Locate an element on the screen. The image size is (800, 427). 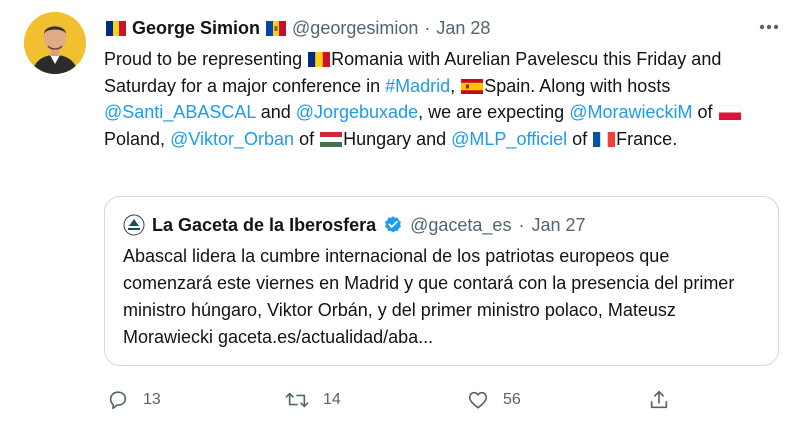
retweet-button: 14 is located at coordinates (313, 400).